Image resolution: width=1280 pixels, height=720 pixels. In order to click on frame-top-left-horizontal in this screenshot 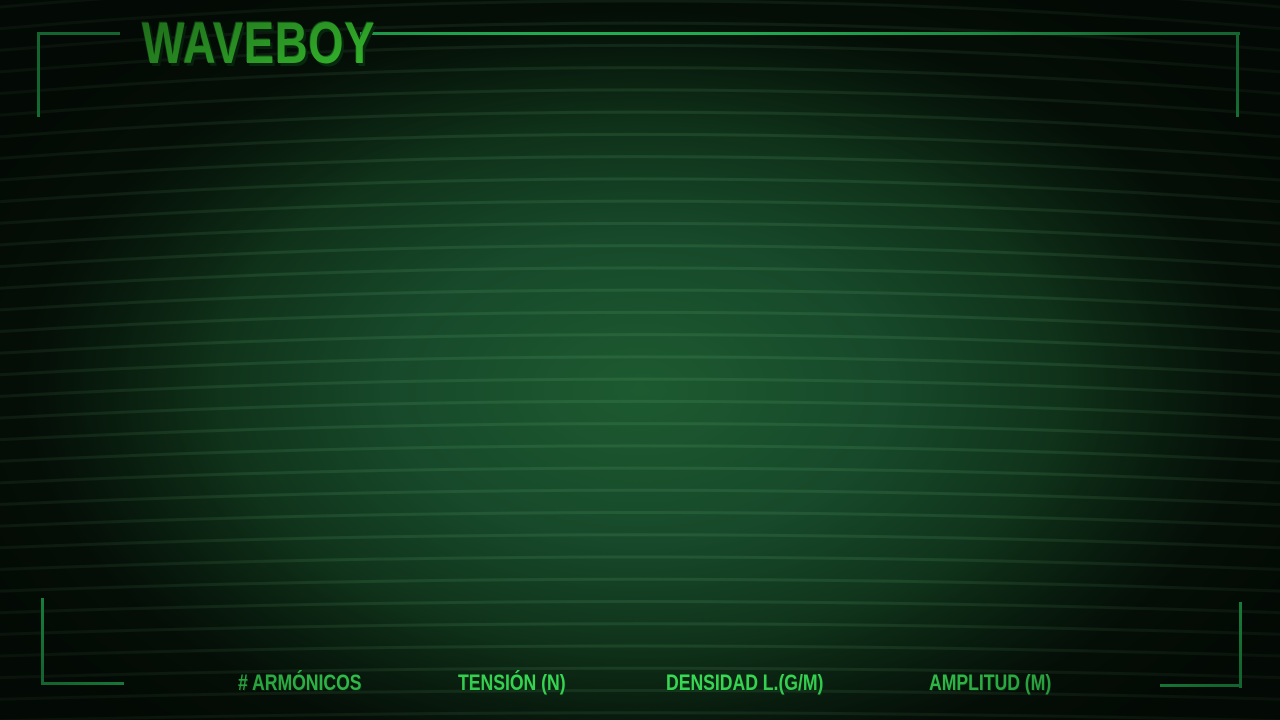, I will do `click(78, 33)`.